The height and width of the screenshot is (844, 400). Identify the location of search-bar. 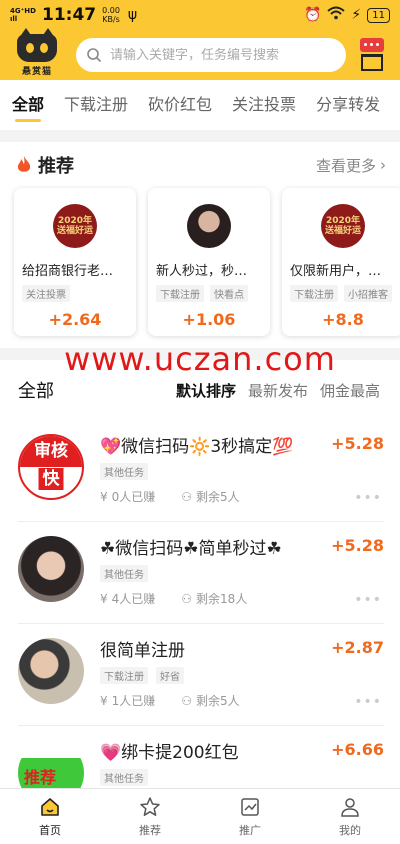
(211, 55).